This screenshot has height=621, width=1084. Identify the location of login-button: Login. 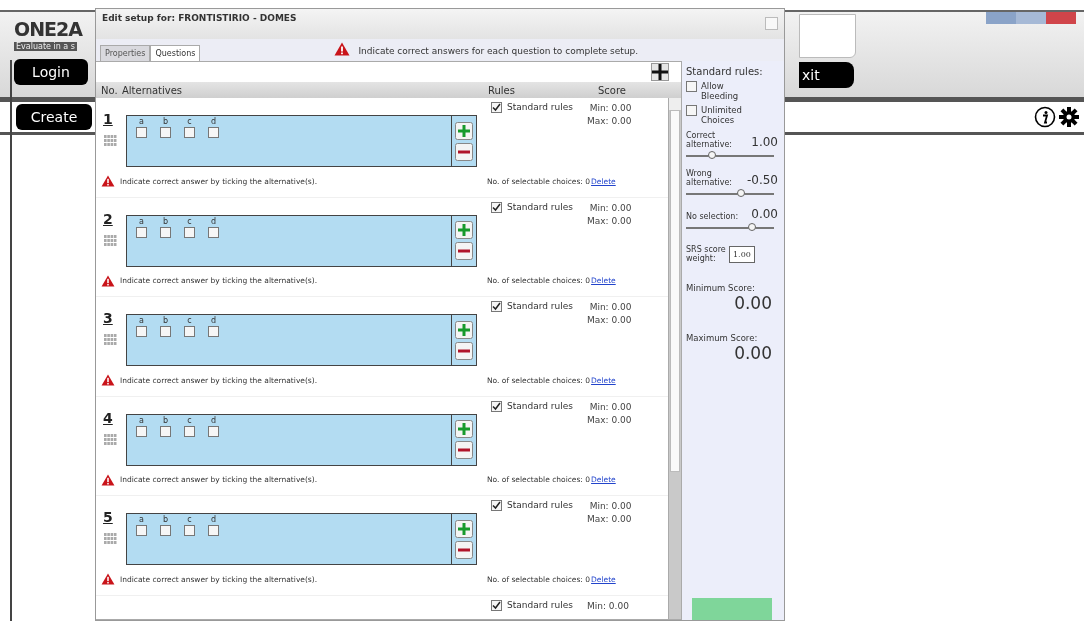
(51, 72).